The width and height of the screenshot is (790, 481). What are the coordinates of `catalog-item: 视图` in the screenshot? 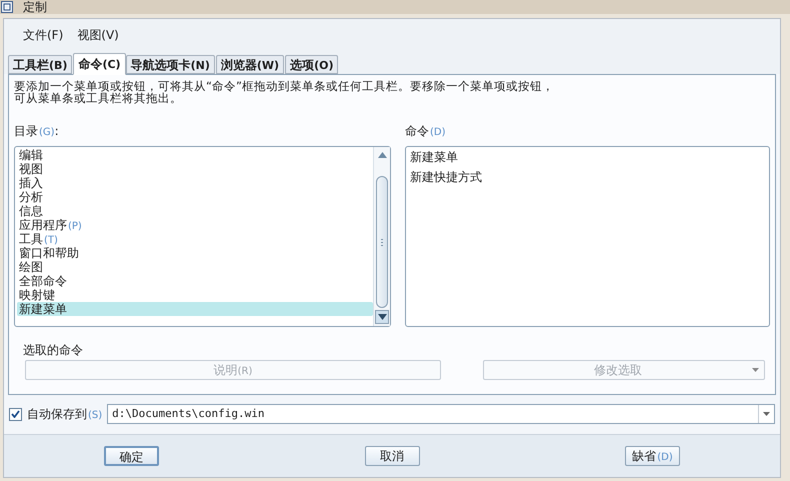 It's located at (195, 169).